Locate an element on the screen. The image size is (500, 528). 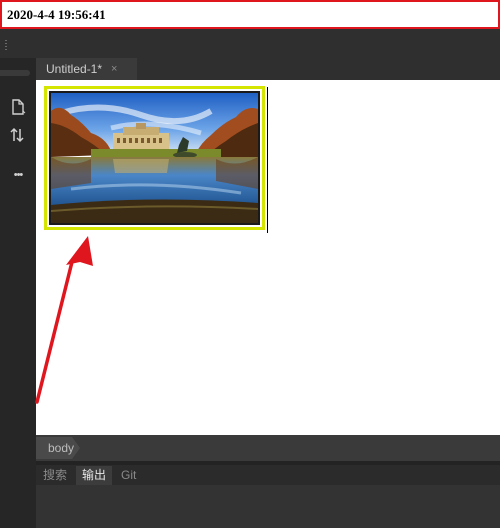
selected-image is located at coordinates (154, 158).